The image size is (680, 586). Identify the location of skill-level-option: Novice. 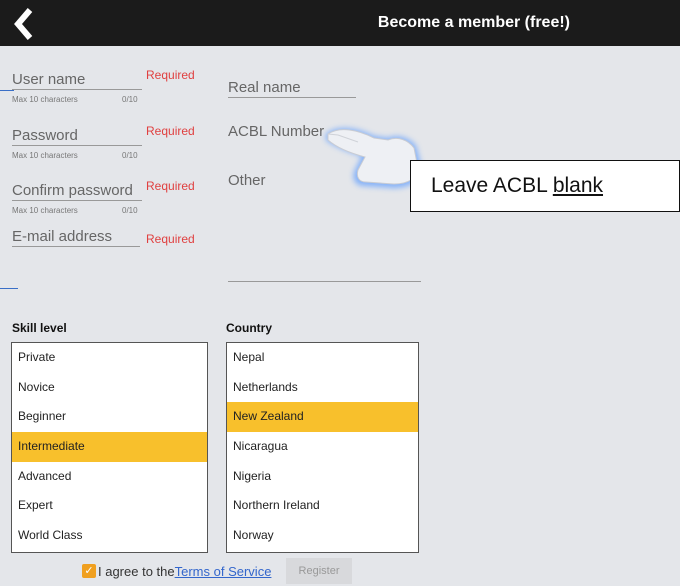
(109, 388).